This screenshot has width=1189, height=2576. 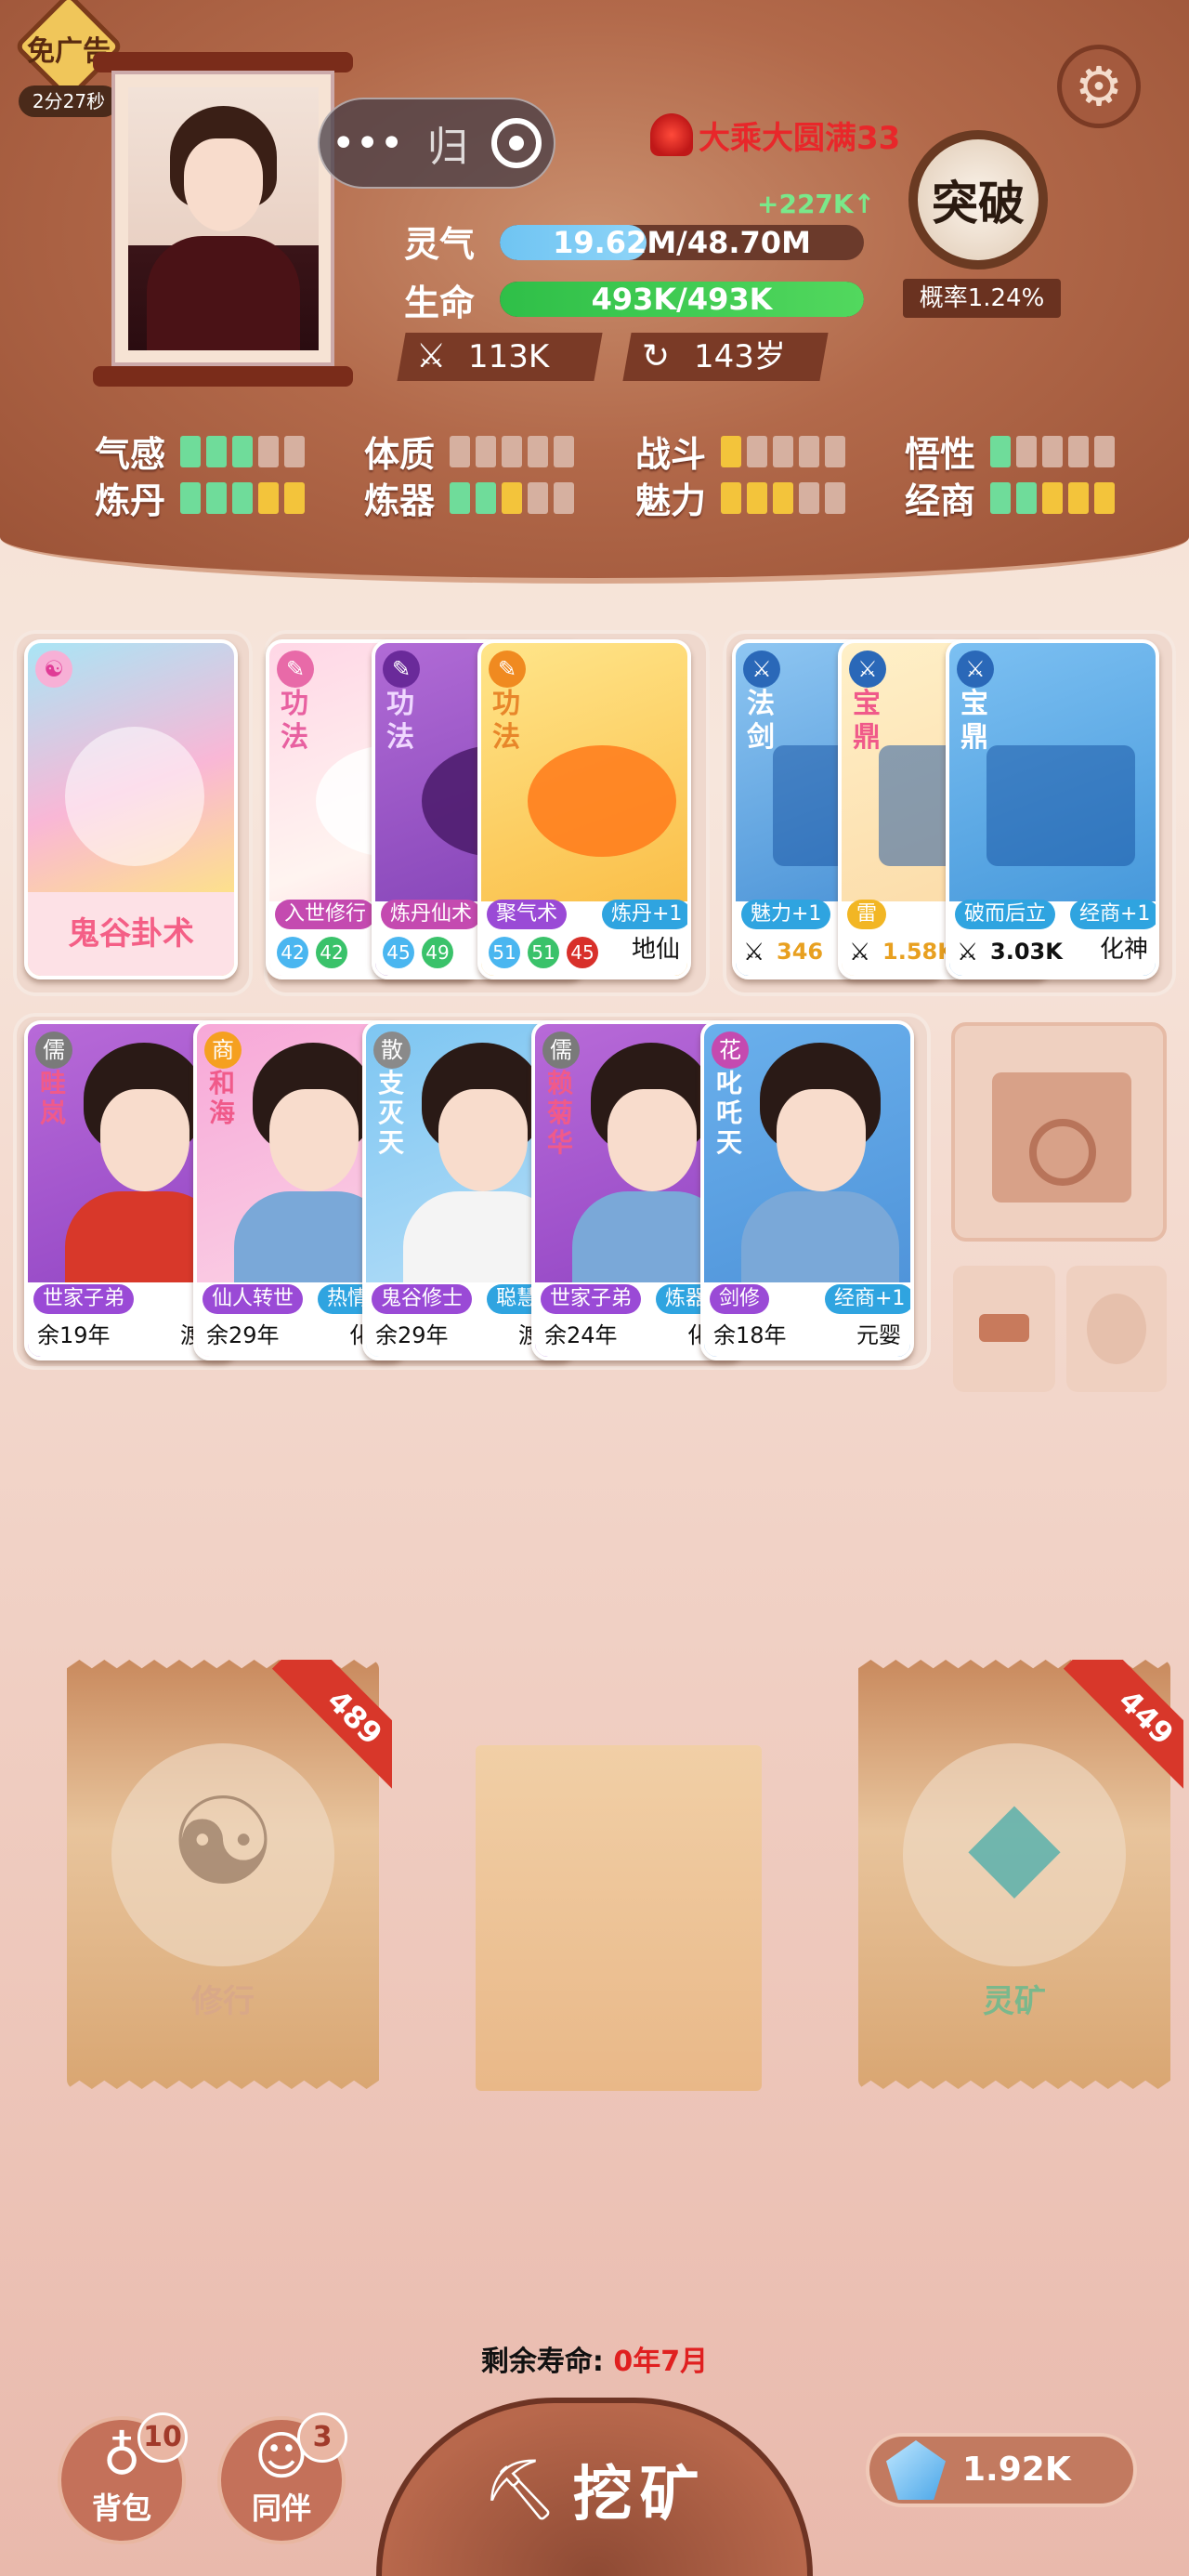 I want to click on scroll-rod-top, so click(x=223, y=62).